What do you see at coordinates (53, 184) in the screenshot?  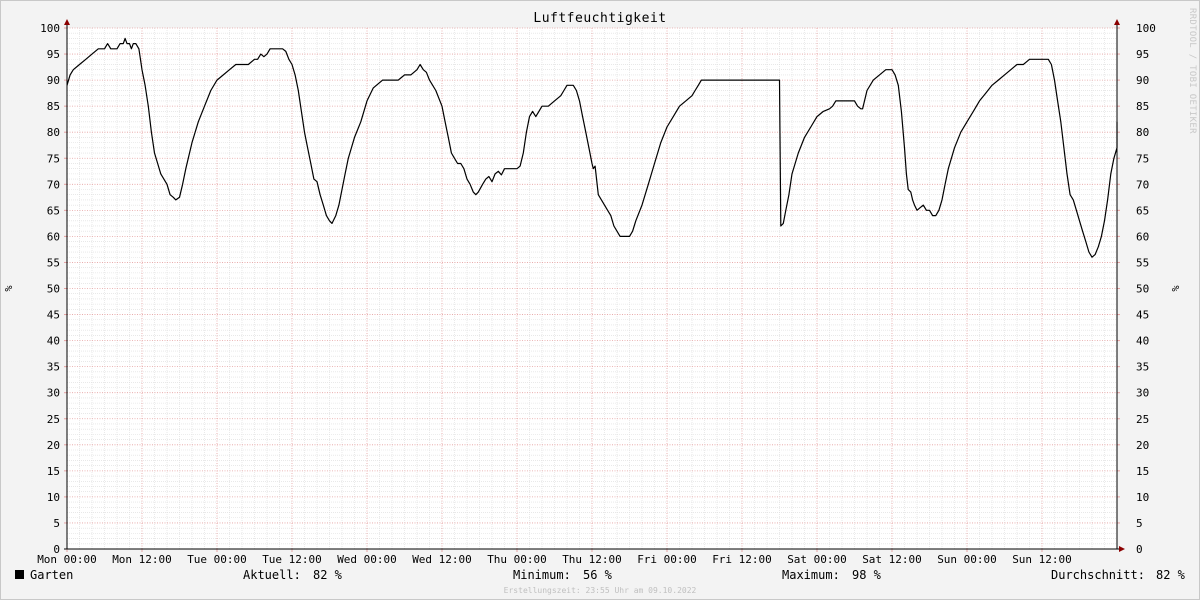 I see `y-tick-label-left: 70` at bounding box center [53, 184].